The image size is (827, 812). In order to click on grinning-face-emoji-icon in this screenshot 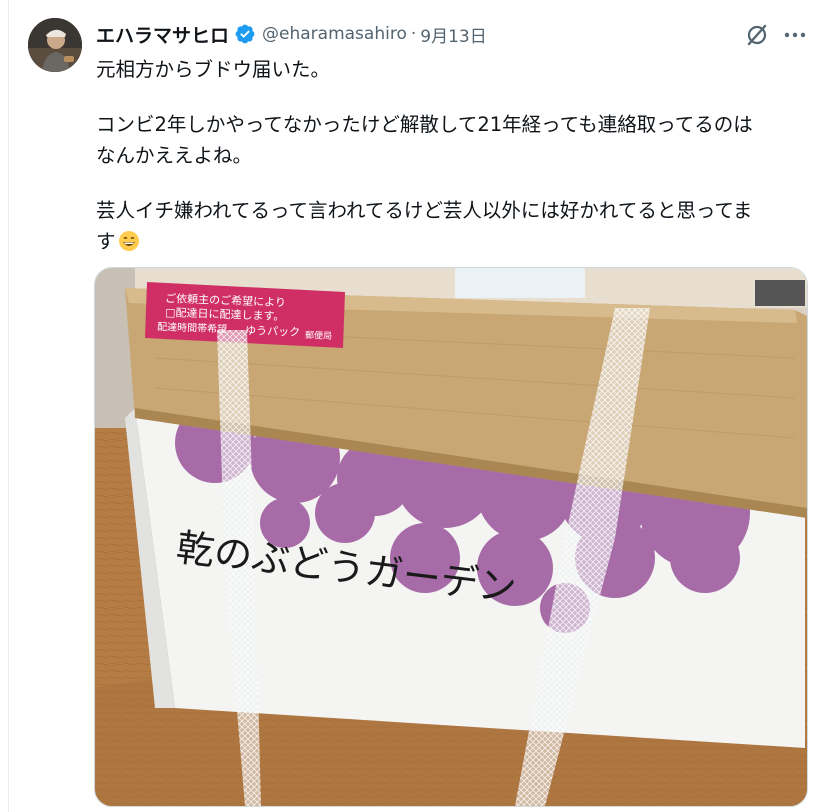, I will do `click(129, 241)`.